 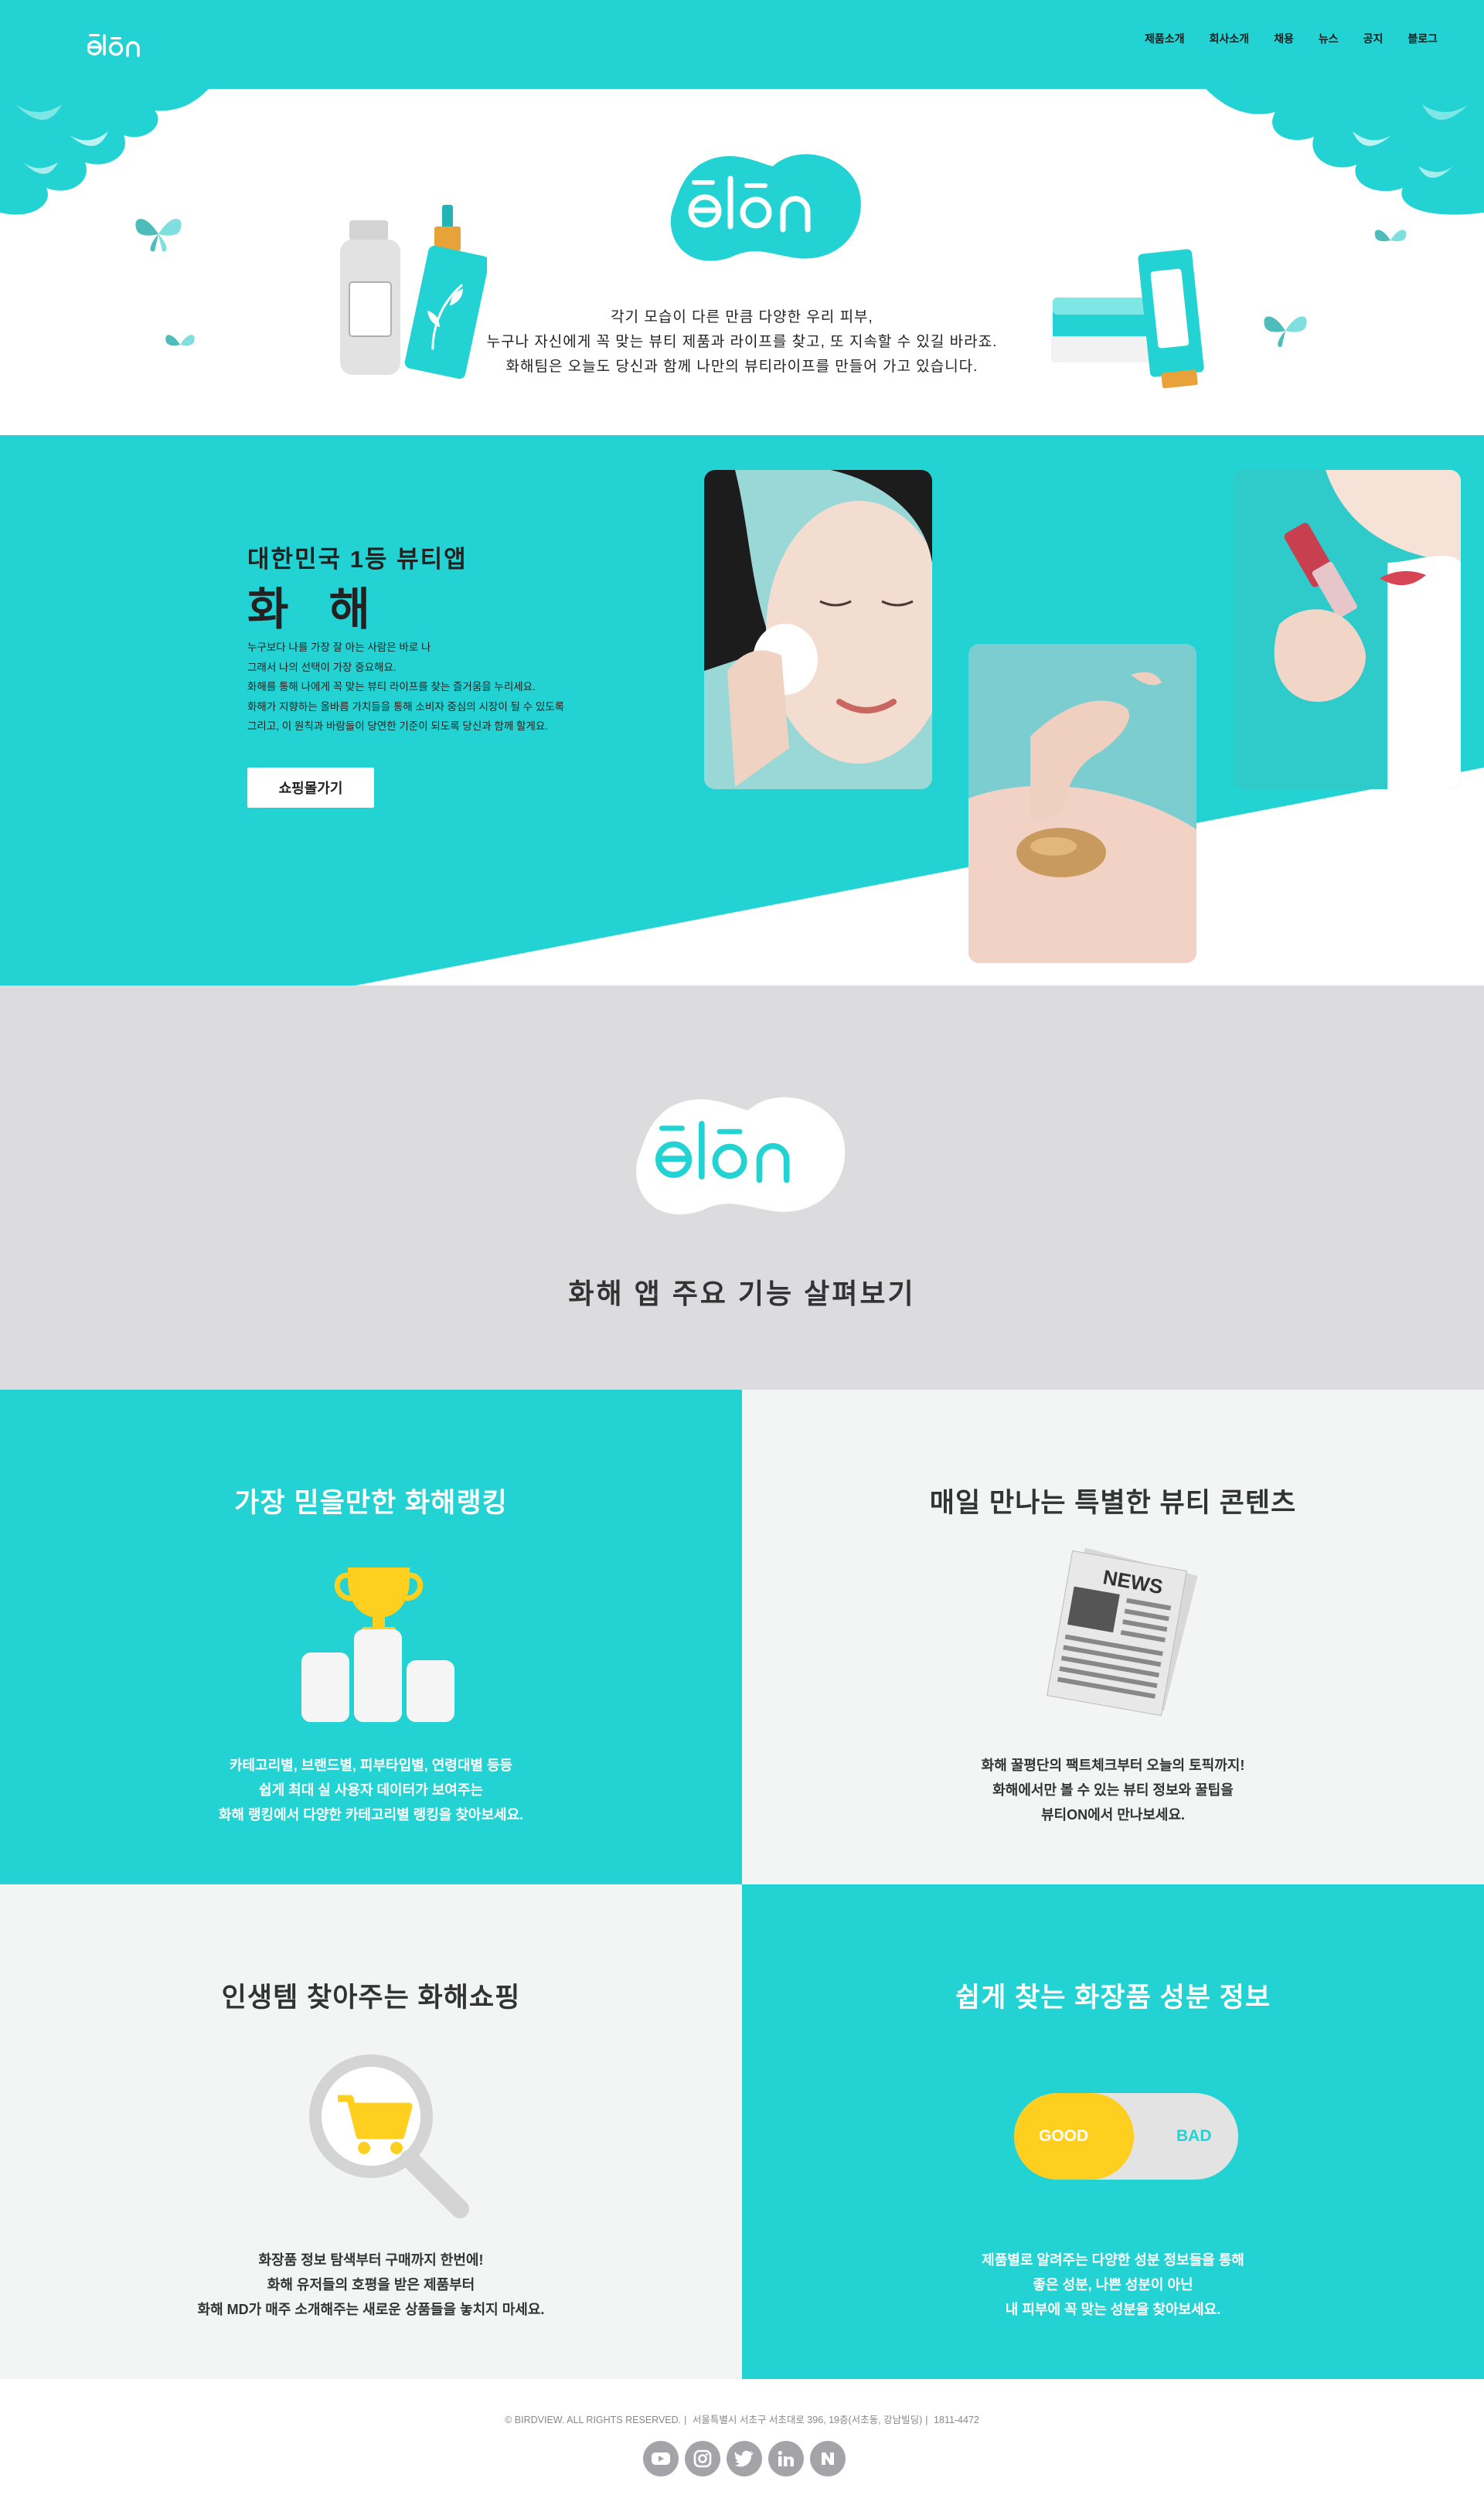 I want to click on newspaper-icon: NEWS, so click(x=1122, y=1632).